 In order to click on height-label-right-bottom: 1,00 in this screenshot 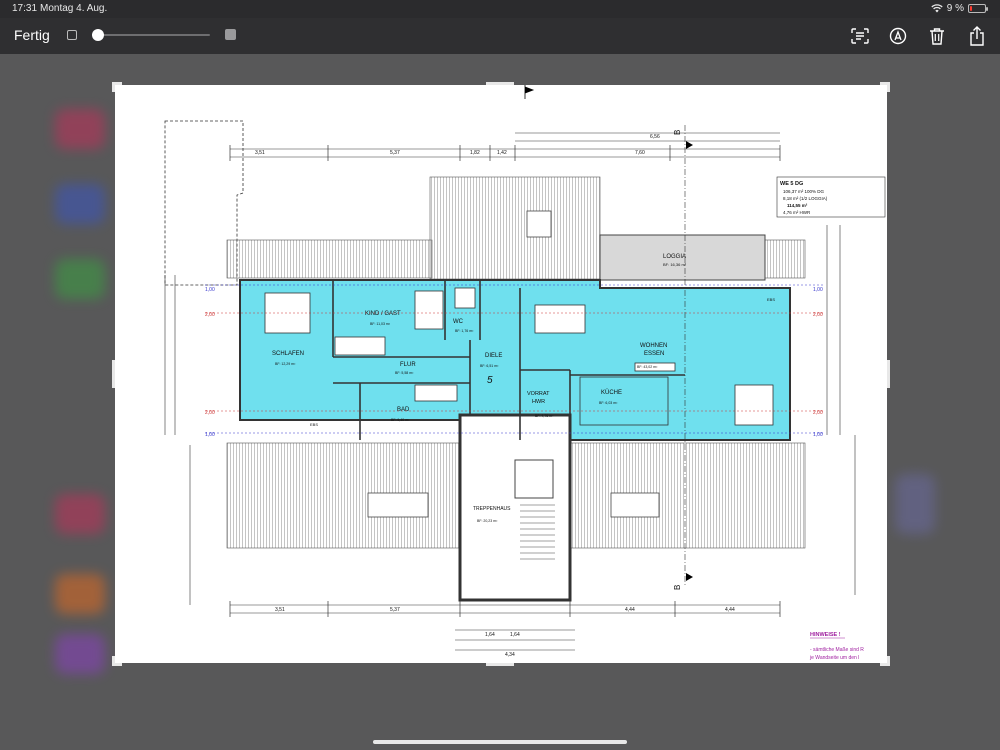, I will do `click(818, 435)`.